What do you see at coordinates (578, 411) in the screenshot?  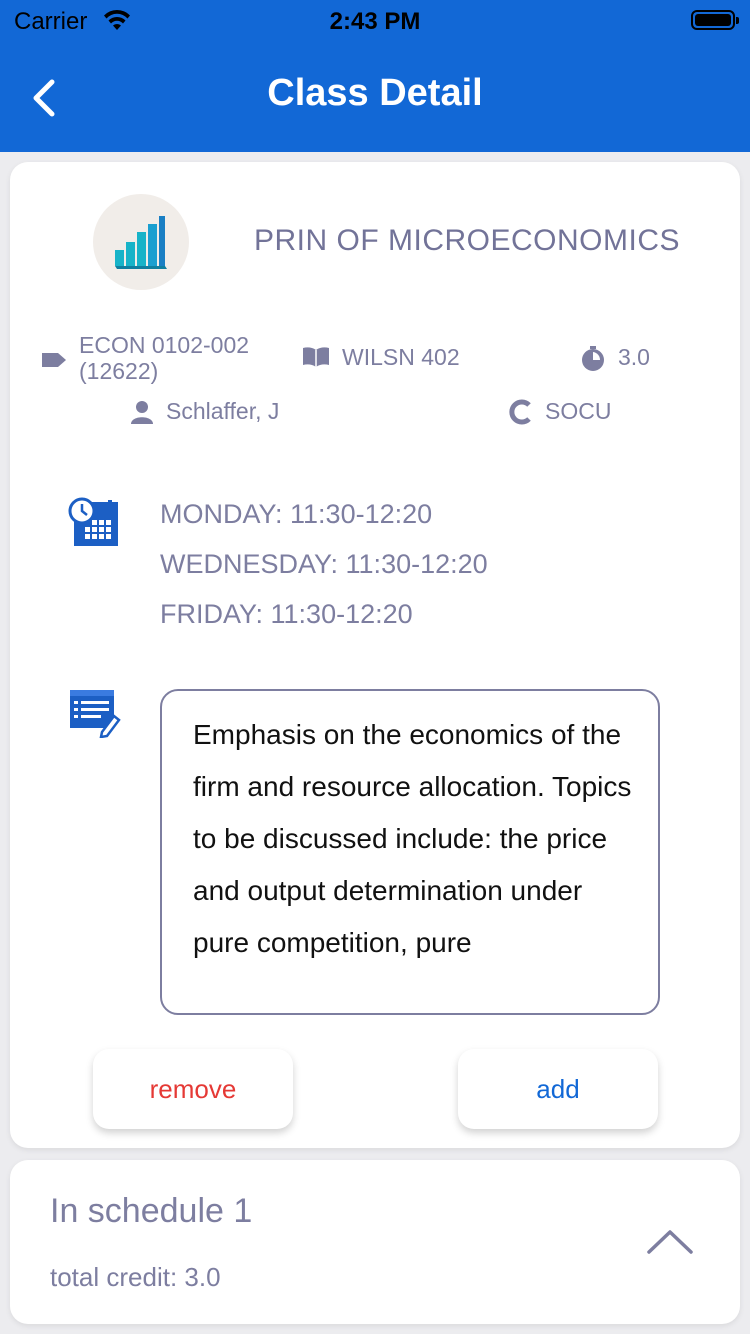 I see `campus-text: SOCU` at bounding box center [578, 411].